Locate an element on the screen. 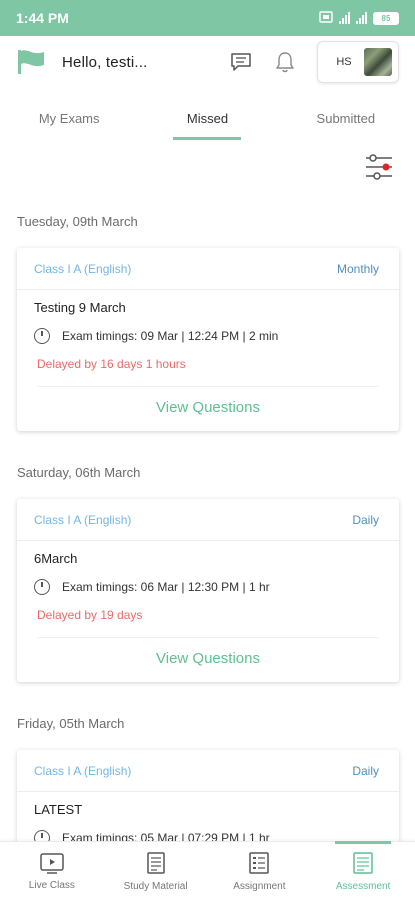  filter-icon is located at coordinates (379, 167).